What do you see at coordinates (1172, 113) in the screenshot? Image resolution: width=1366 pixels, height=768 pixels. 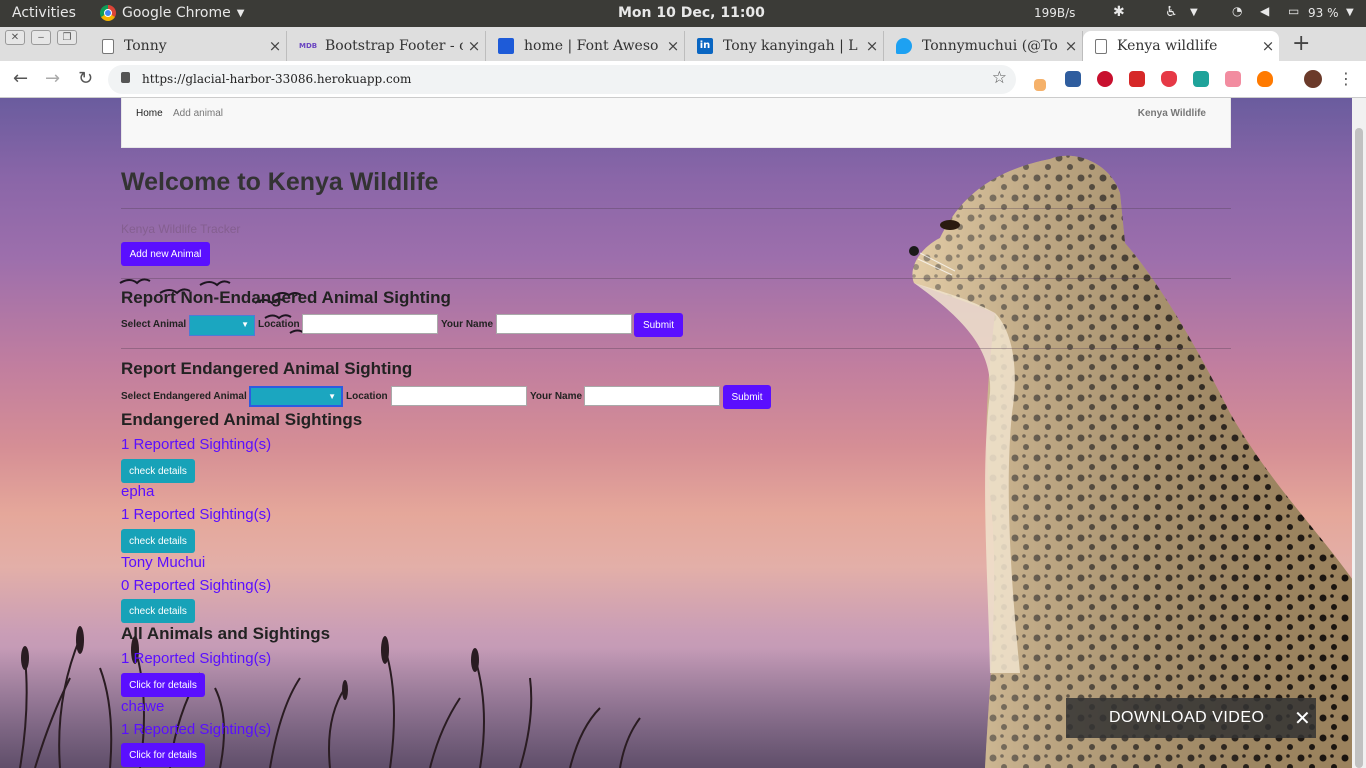 I see `nav-brand: Kenya Wildlife` at bounding box center [1172, 113].